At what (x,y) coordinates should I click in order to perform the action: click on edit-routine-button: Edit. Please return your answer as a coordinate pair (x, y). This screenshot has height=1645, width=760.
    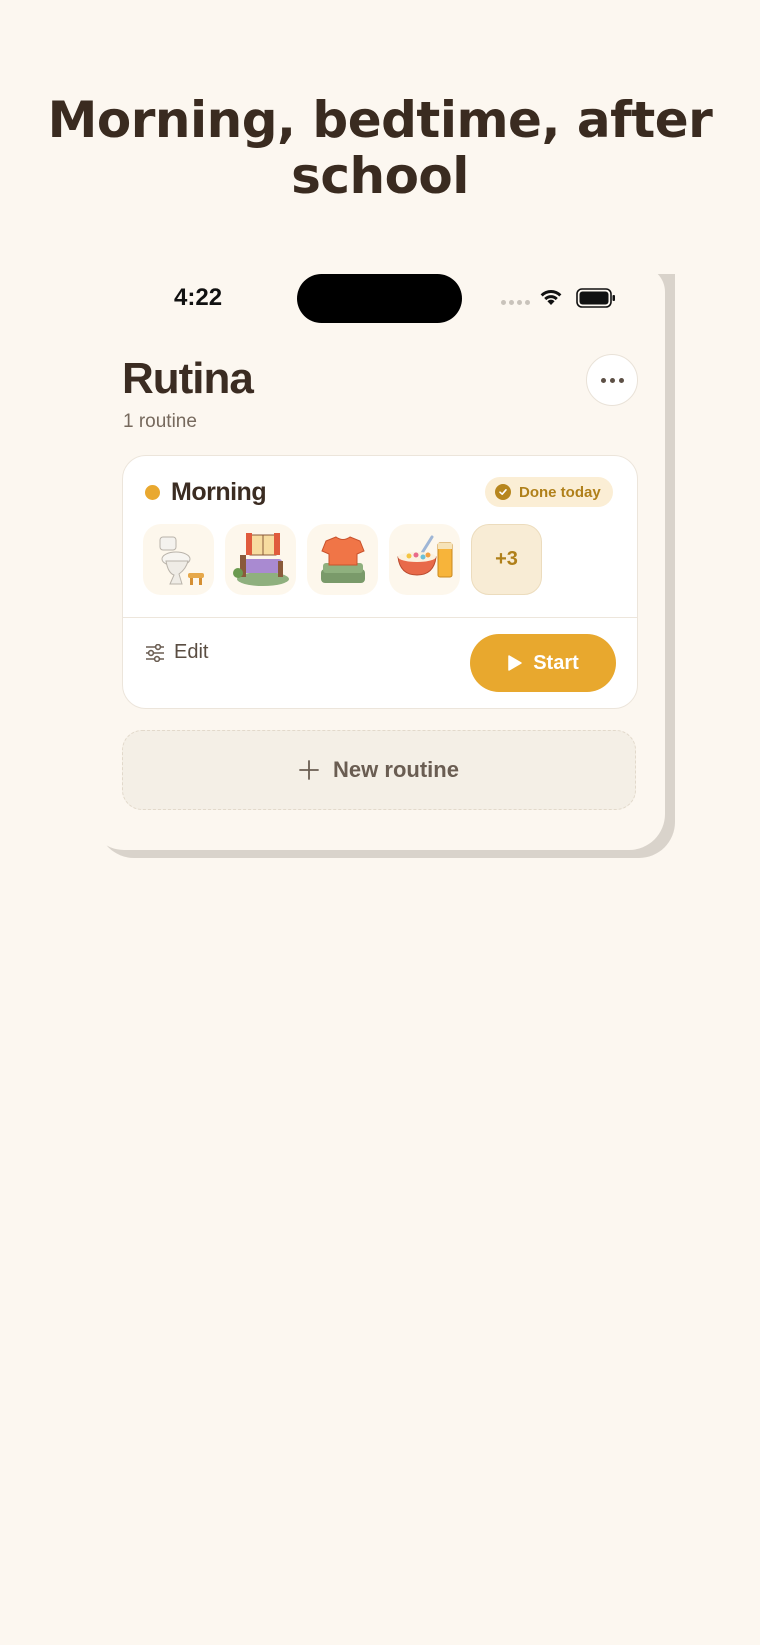
    Looking at the image, I should click on (176, 652).